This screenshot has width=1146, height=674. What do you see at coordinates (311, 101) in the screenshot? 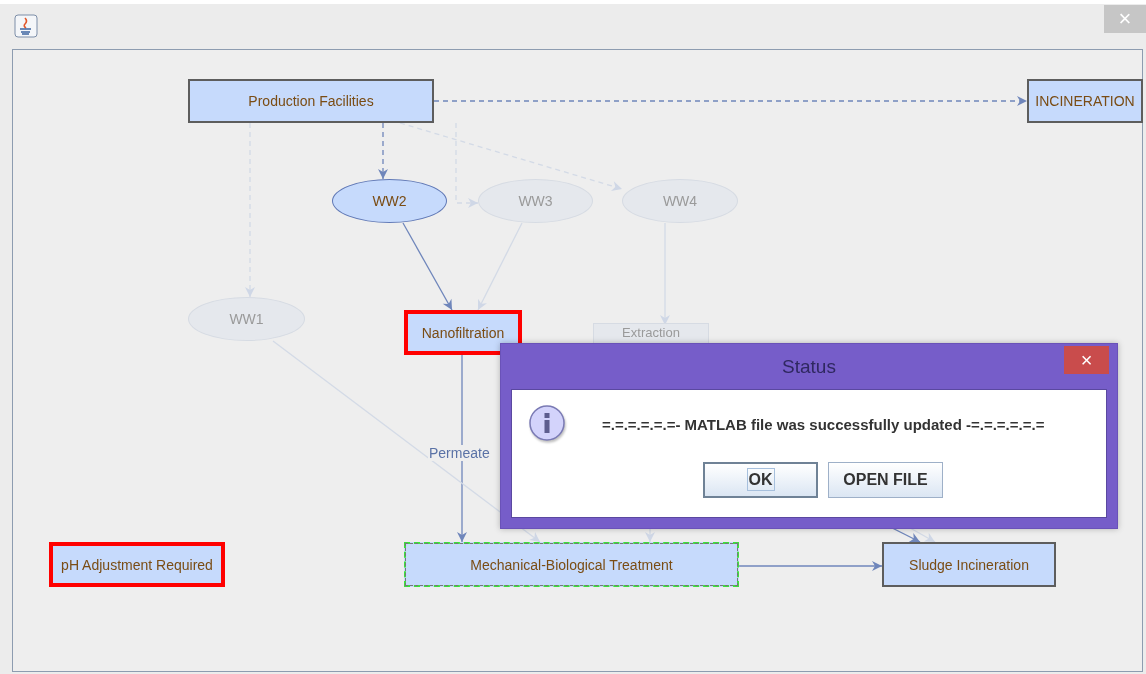
I see `diagram-node: Production Facilities` at bounding box center [311, 101].